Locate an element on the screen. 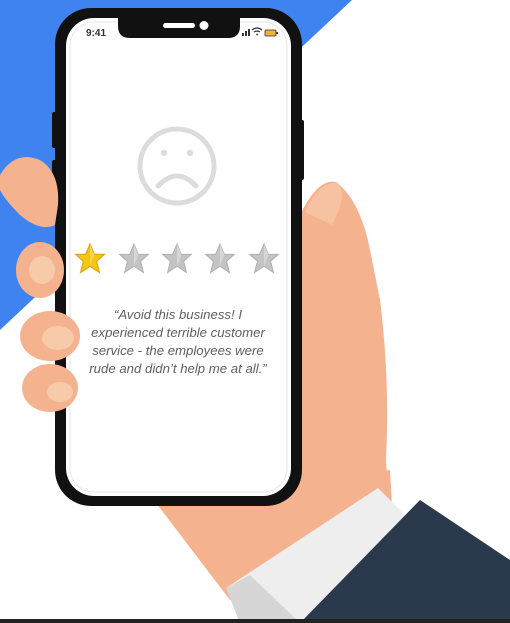  baseline is located at coordinates (255, 621).